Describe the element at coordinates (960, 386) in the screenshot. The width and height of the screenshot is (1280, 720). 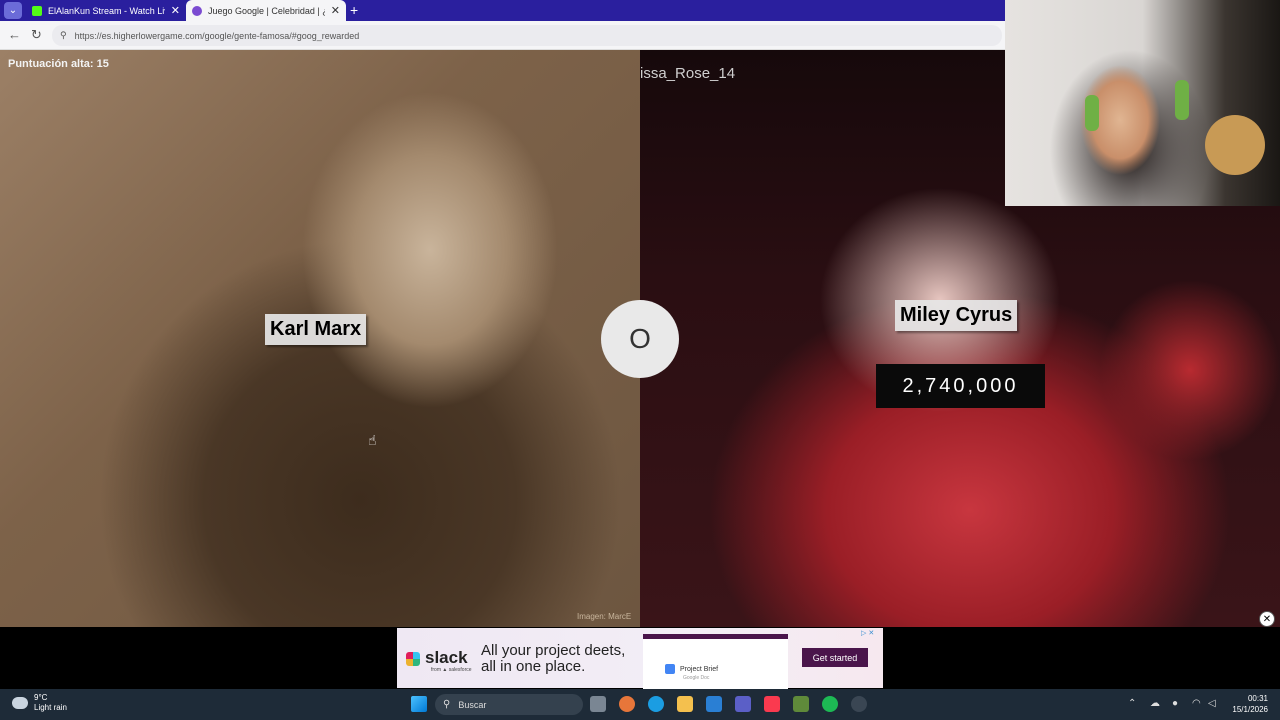
I see `search-count: 2,740,000` at that location.